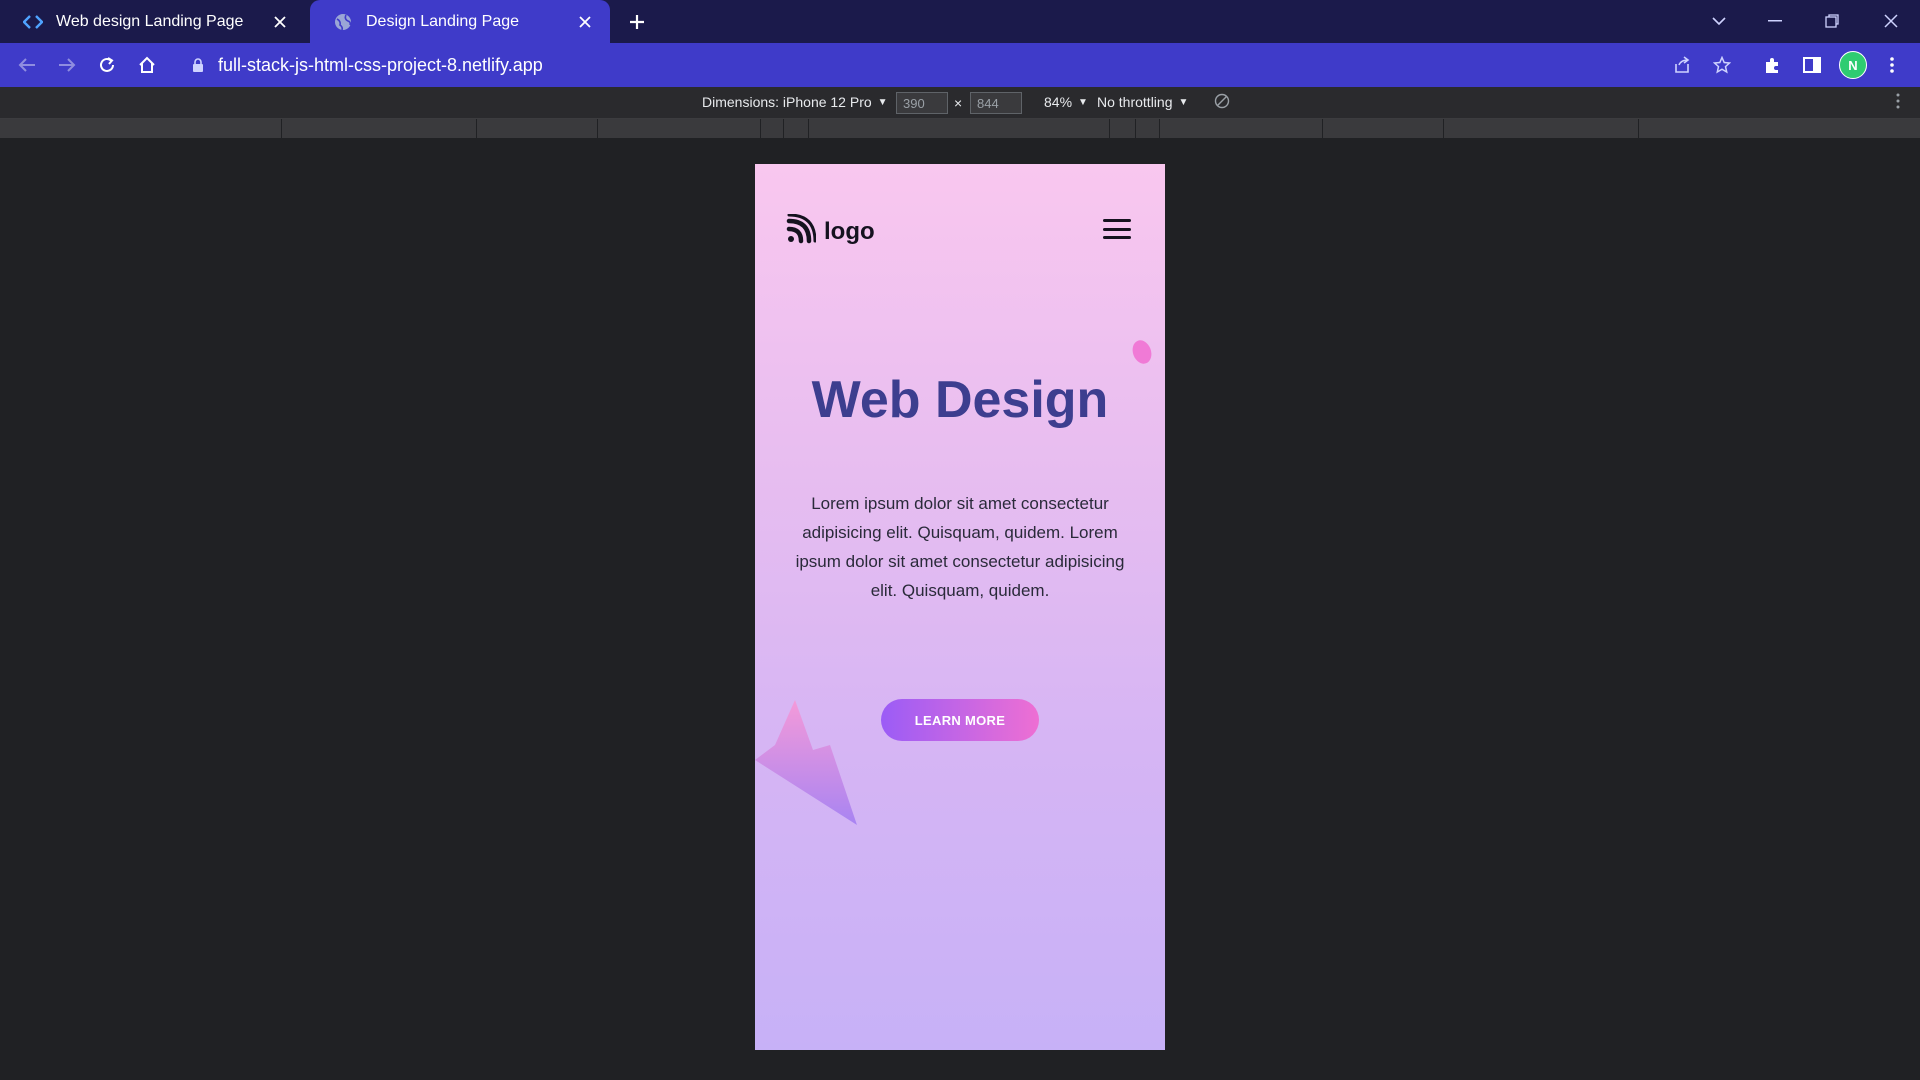 The width and height of the screenshot is (1920, 1080). I want to click on lock-icon, so click(198, 65).